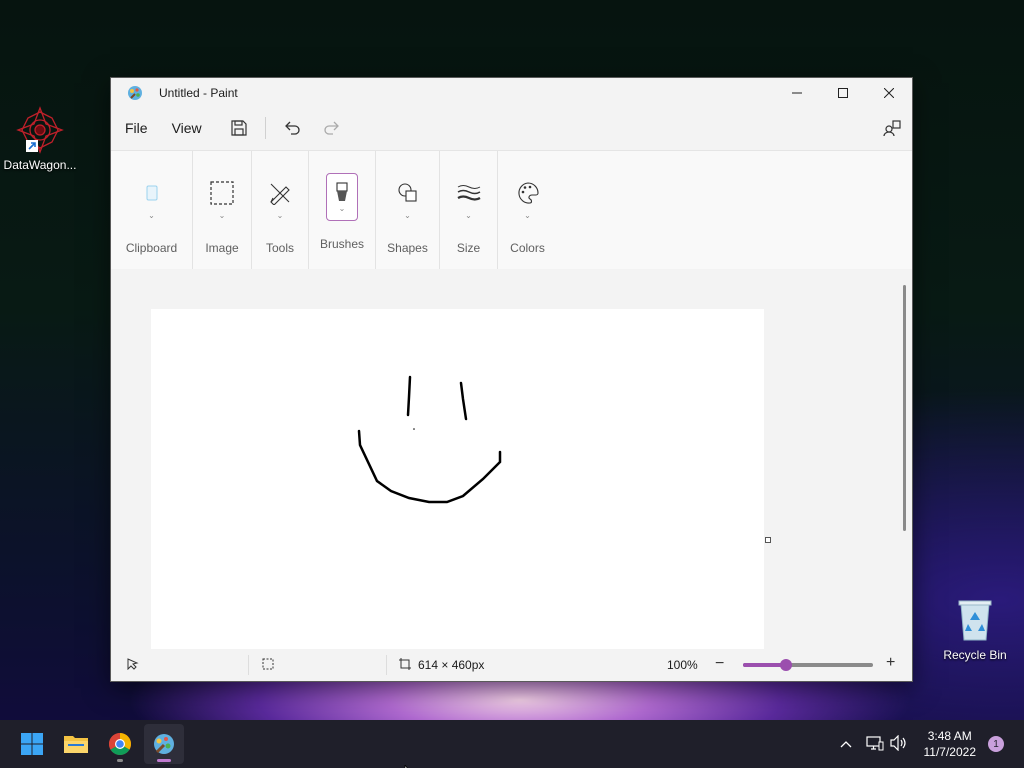 This screenshot has width=1024, height=768. I want to click on cursor-position-icon, so click(133, 665).